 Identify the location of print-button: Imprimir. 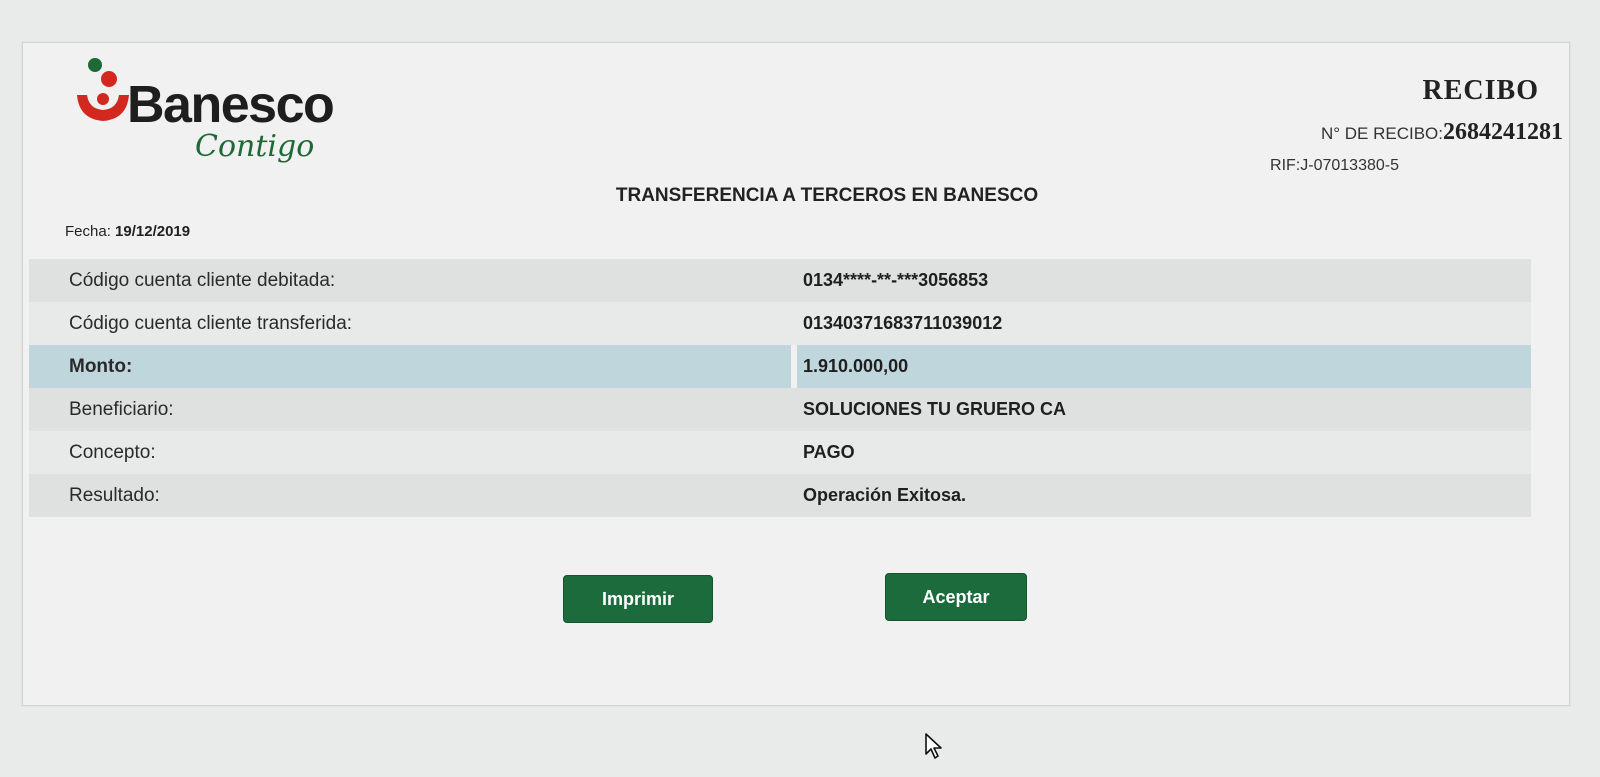
(638, 599).